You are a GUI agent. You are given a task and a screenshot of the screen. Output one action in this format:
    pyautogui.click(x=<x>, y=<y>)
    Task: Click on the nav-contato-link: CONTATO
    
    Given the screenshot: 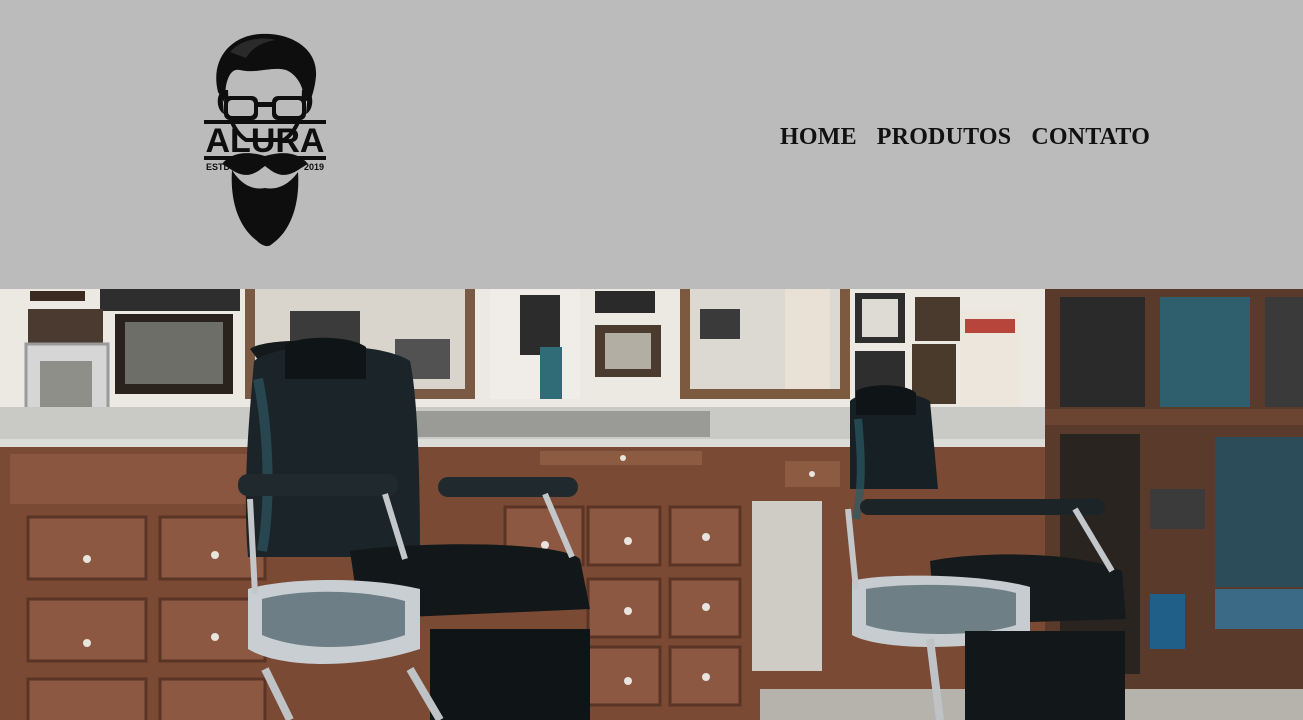 What is the action you would take?
    pyautogui.click(x=1090, y=137)
    